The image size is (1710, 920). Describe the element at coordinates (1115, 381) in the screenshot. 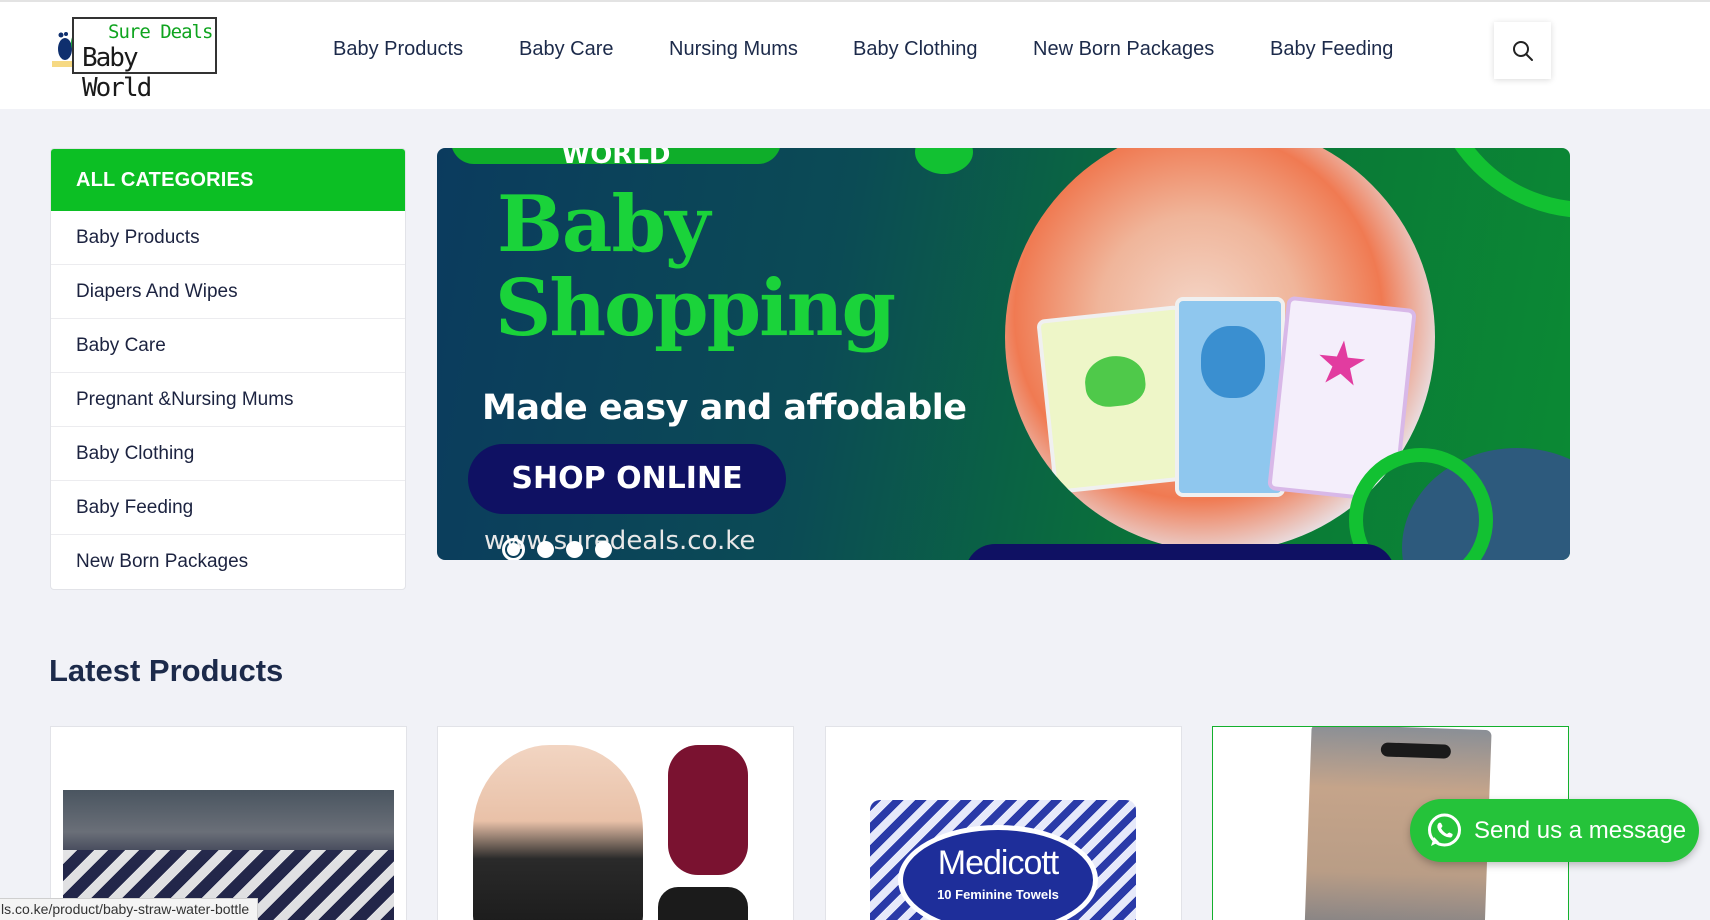

I see `frog-icon` at that location.